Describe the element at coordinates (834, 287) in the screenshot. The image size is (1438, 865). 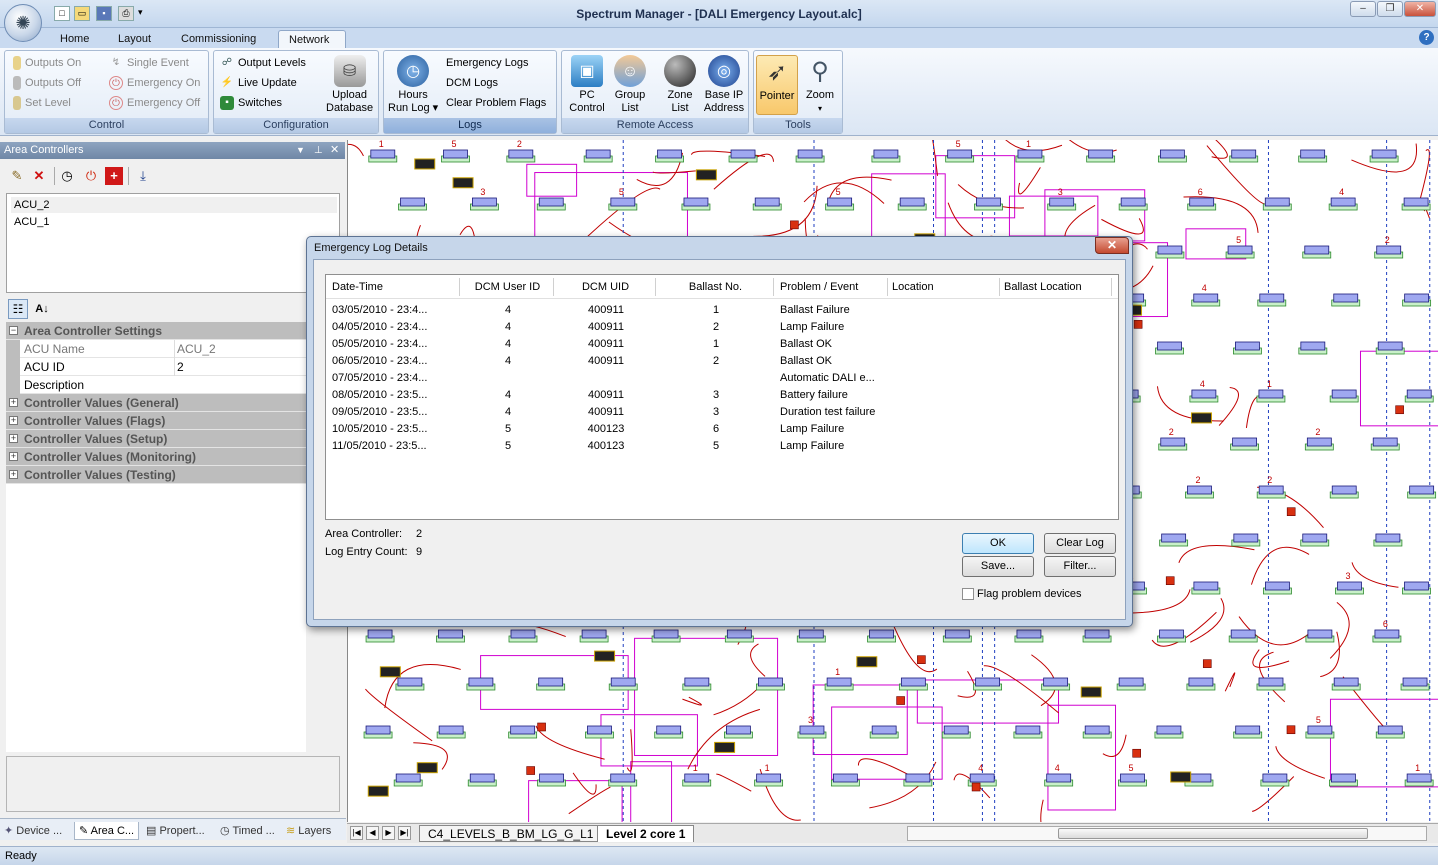
I see `column-header: Problem / Event` at that location.